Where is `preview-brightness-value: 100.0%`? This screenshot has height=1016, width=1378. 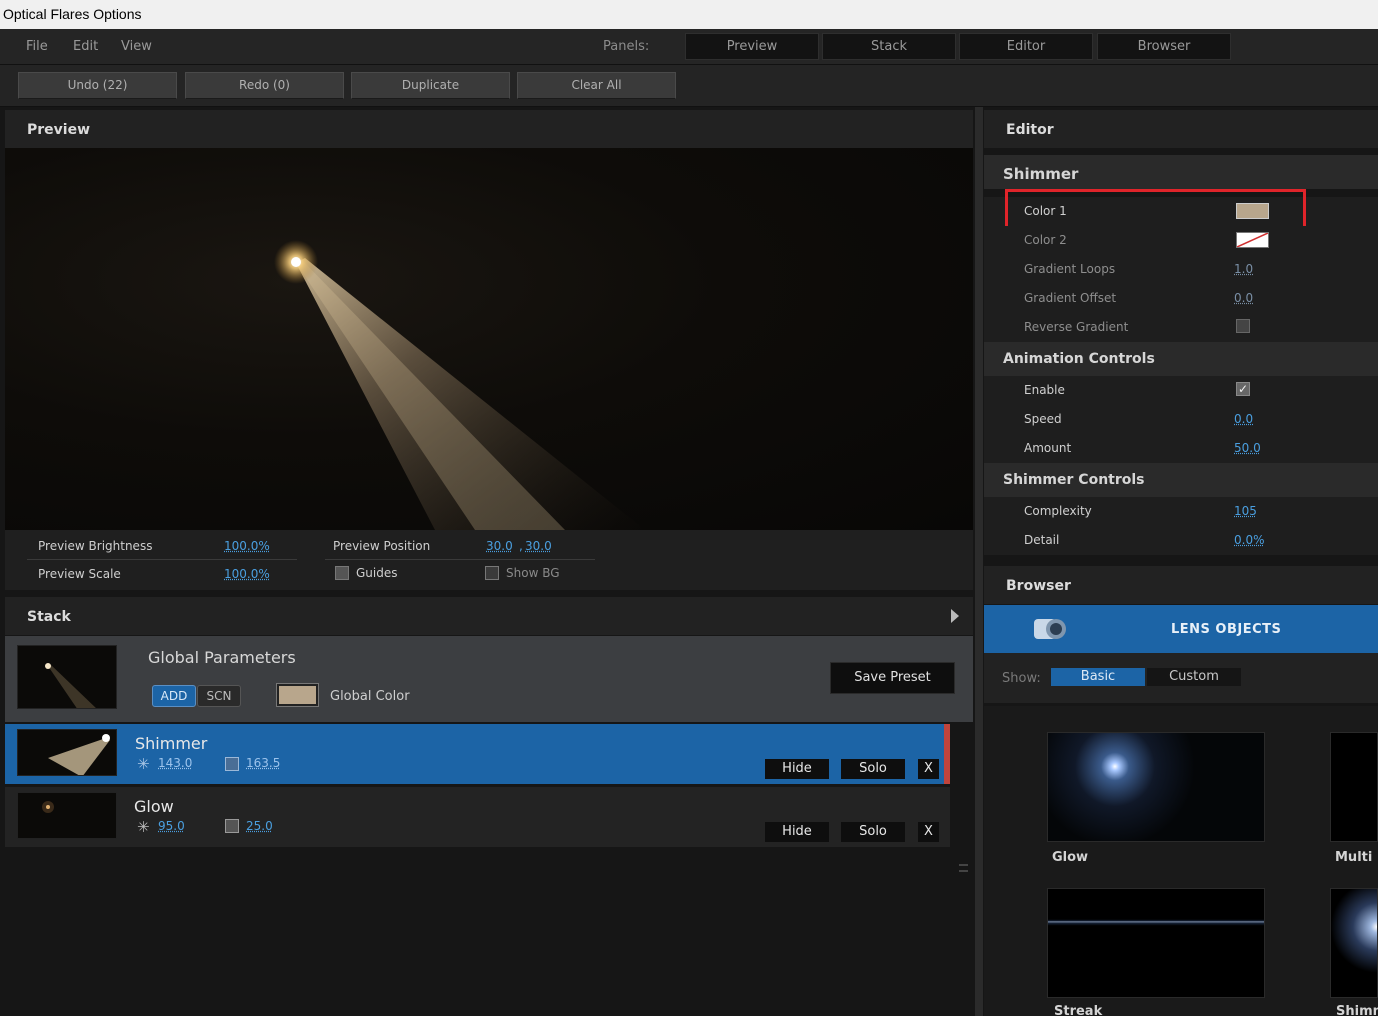 preview-brightness-value: 100.0% is located at coordinates (247, 546).